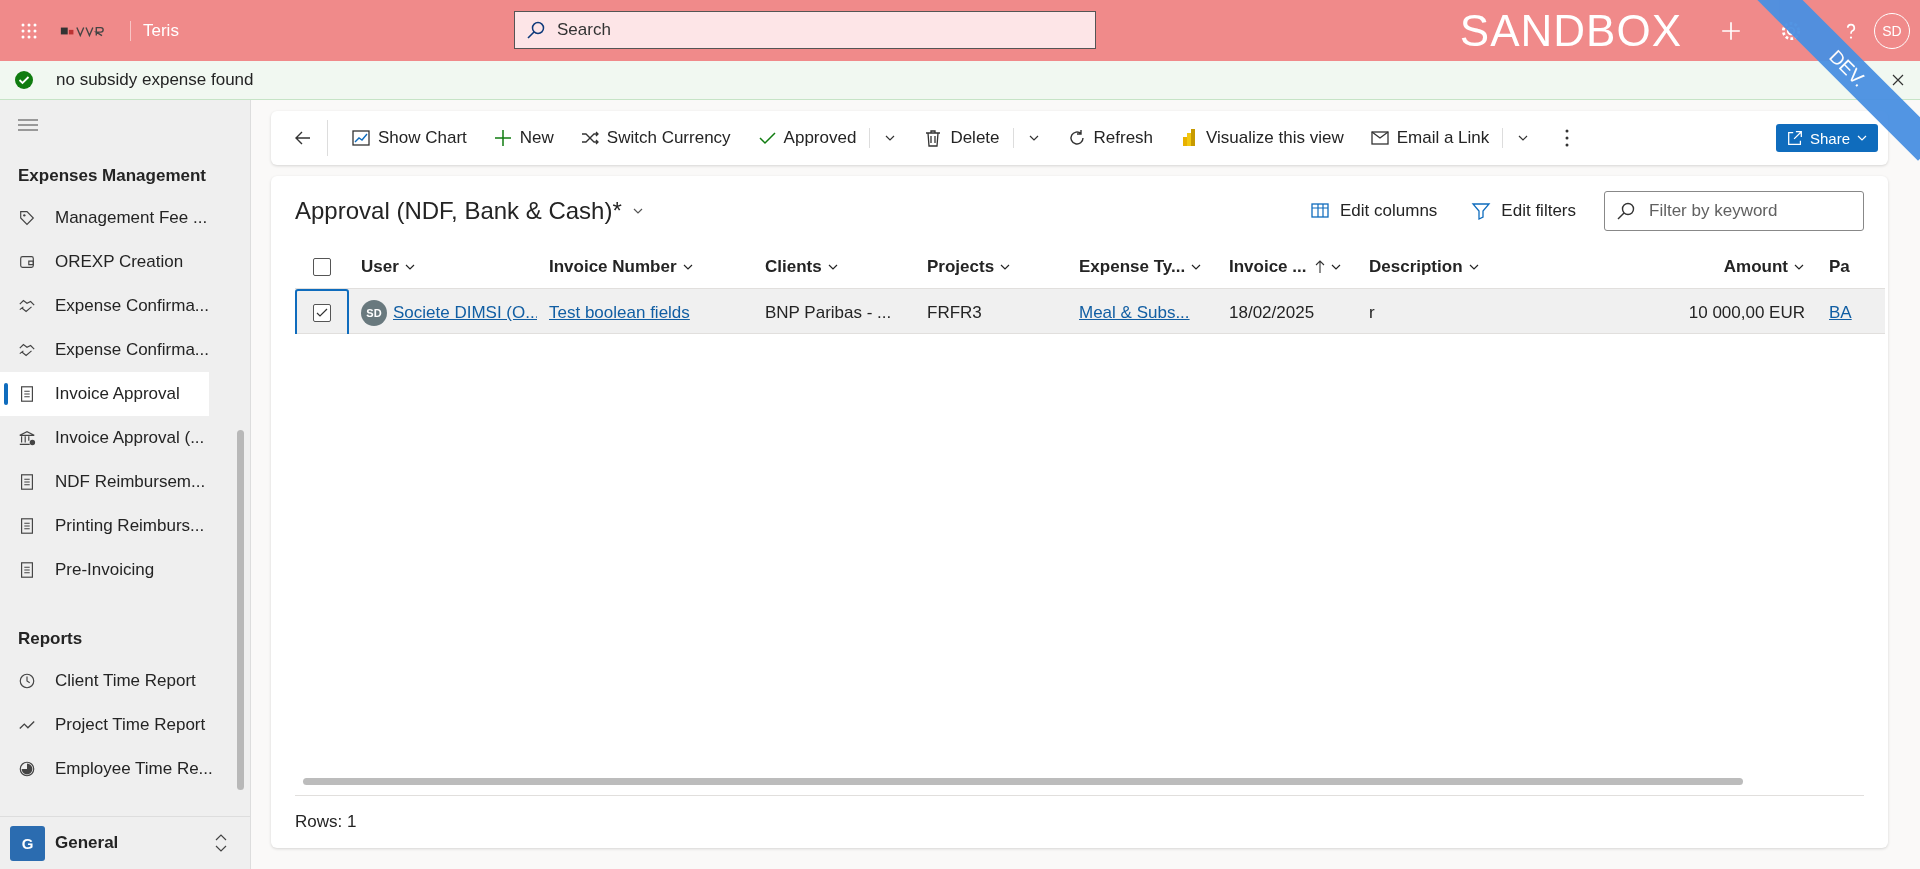  Describe the element at coordinates (326, 822) in the screenshot. I see `row-count: Rows: 1` at that location.